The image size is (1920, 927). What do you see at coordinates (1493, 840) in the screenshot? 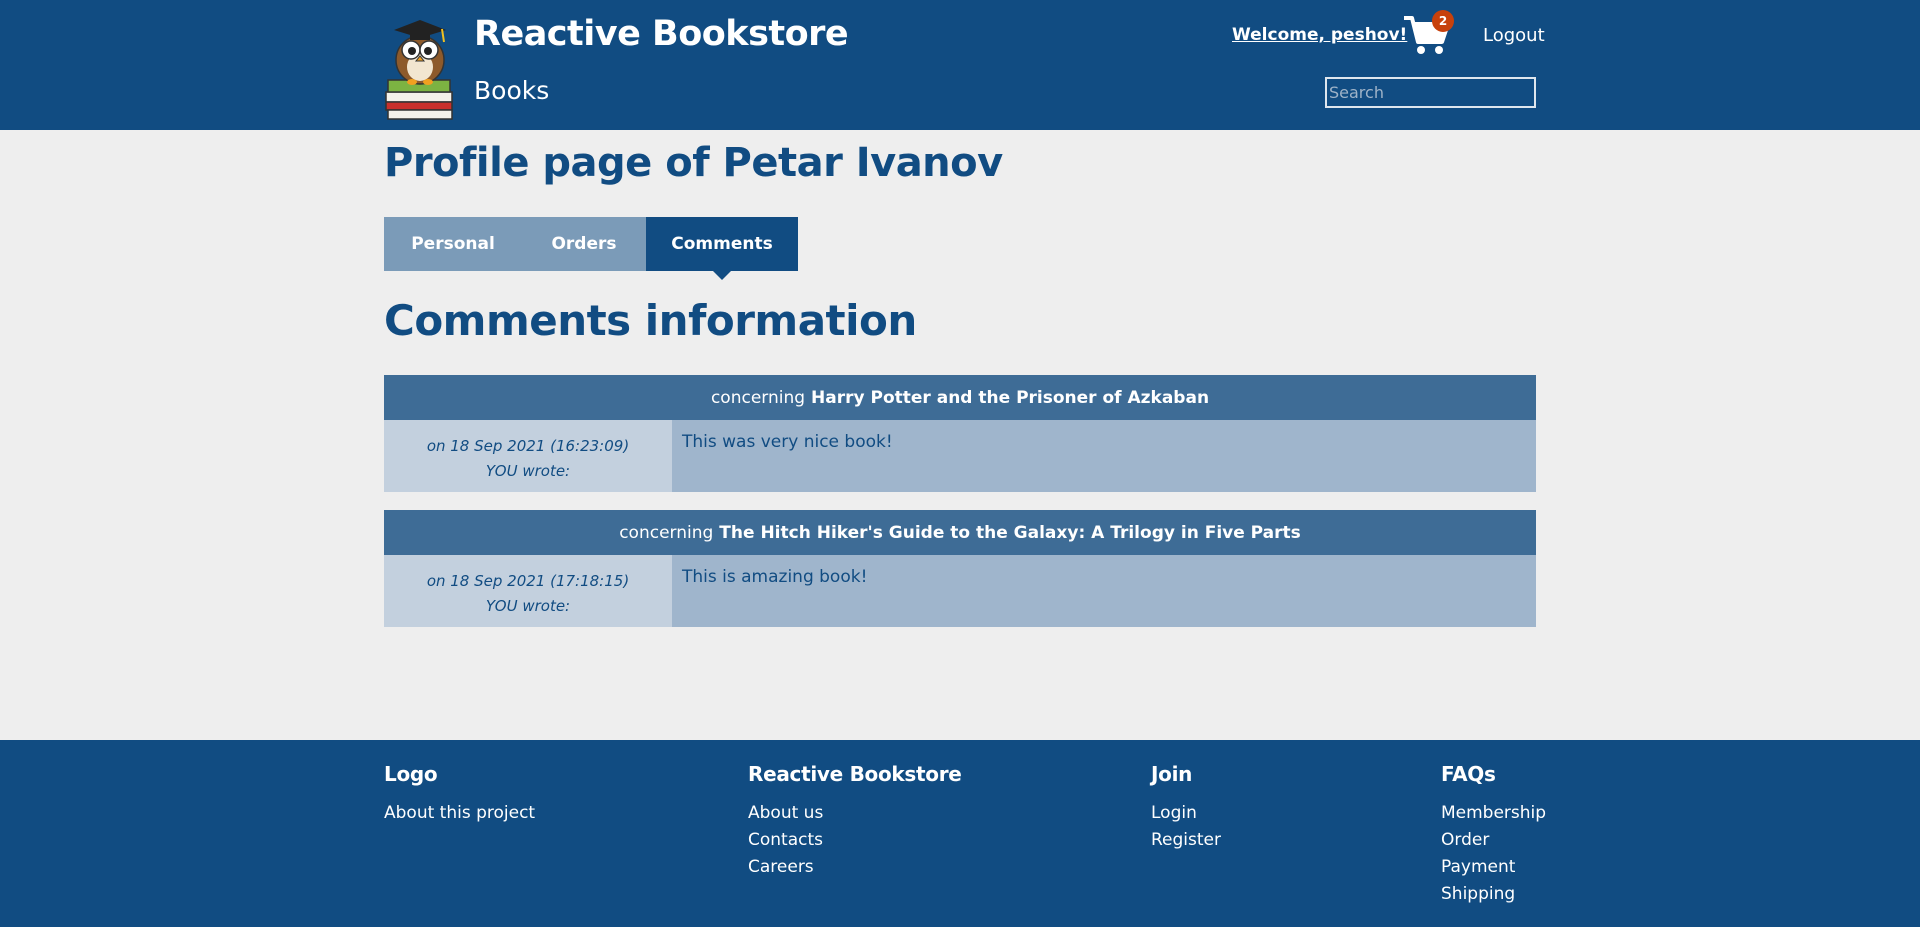
I see `footer-link-order: Order` at bounding box center [1493, 840].